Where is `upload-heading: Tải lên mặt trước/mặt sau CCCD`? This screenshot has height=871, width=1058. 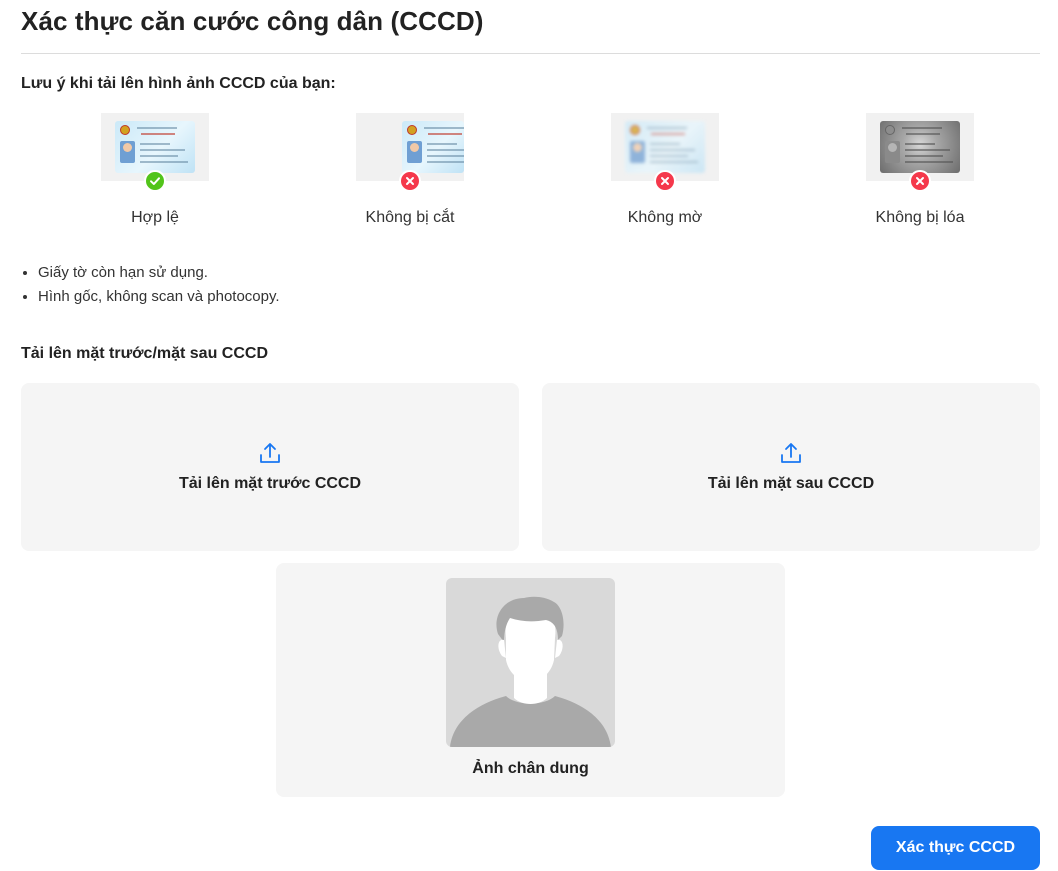 upload-heading: Tải lên mặt trước/mặt sau CCCD is located at coordinates (145, 353).